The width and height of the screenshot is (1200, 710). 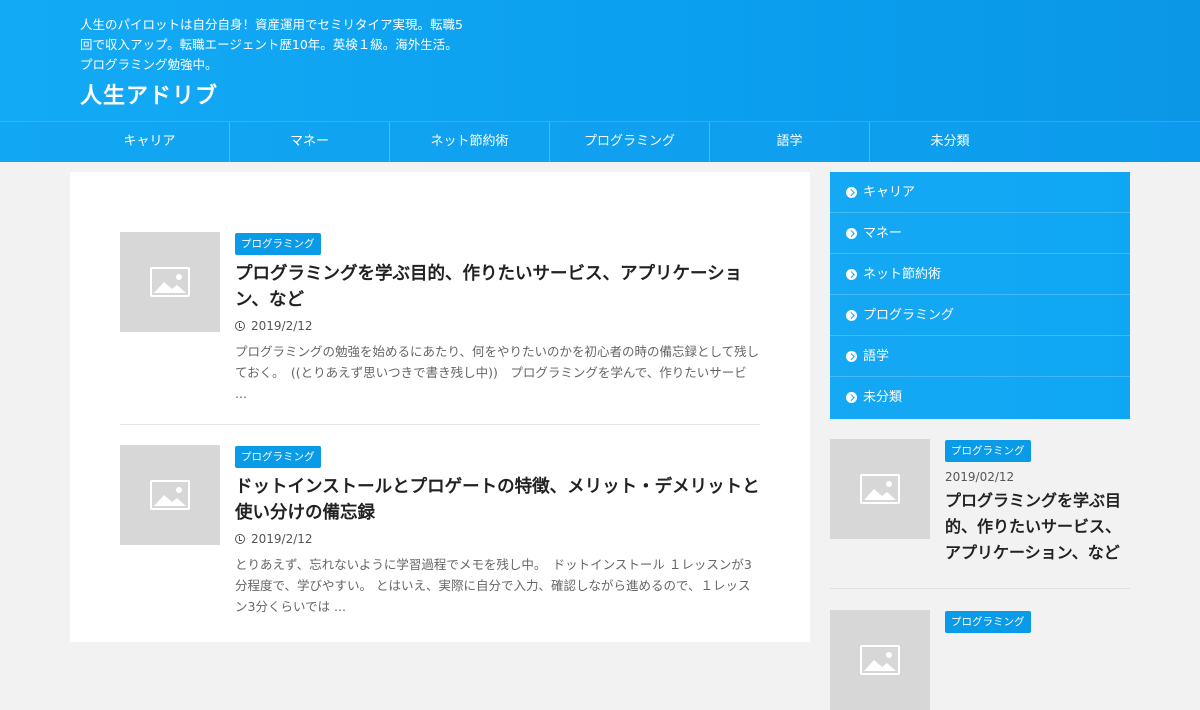 I want to click on site-title: 人生アドリブ, so click(x=149, y=94).